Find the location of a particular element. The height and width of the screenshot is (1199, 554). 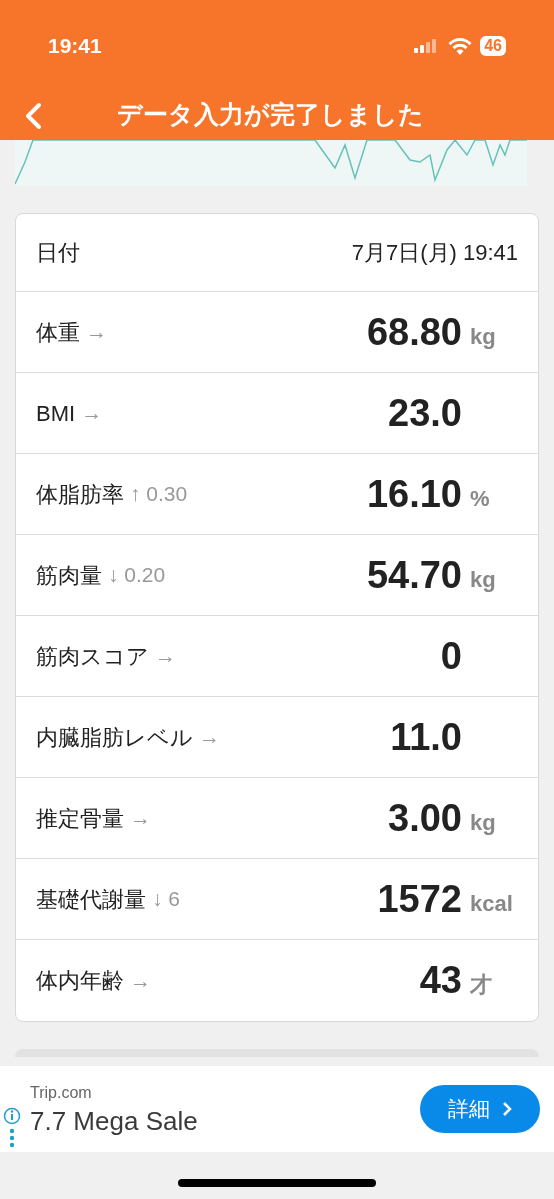

ad-headline: 7.7 Mega Sale is located at coordinates (114, 1121).